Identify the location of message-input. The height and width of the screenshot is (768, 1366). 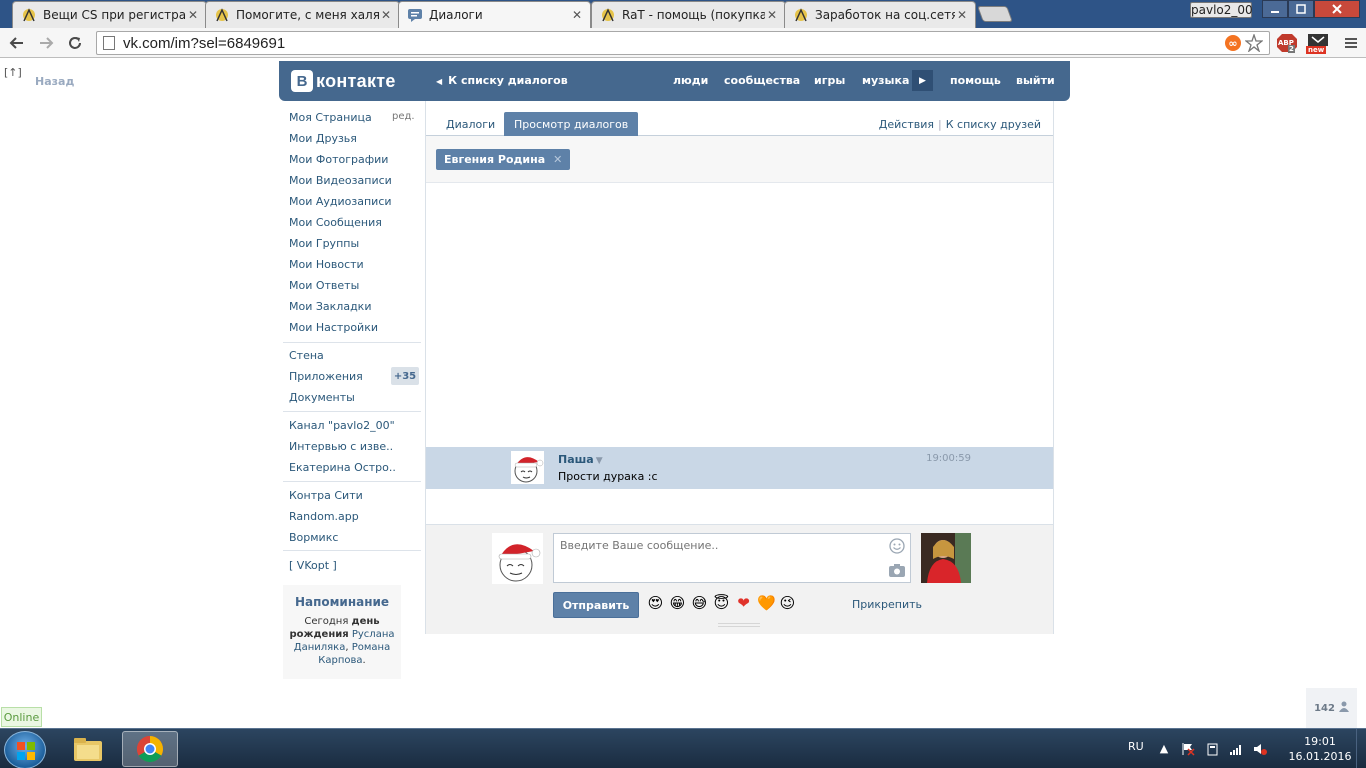
(732, 558).